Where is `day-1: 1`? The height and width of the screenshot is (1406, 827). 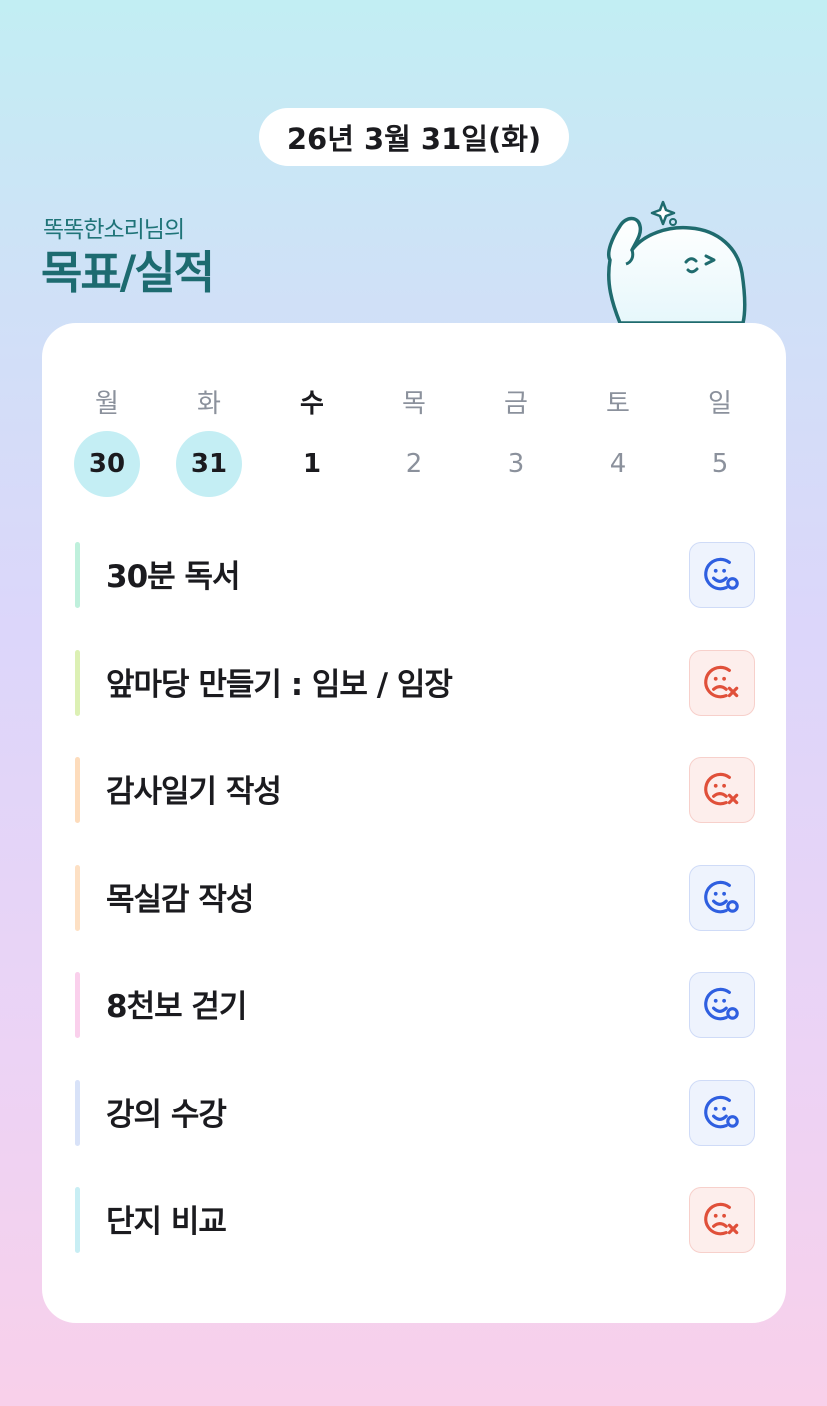 day-1: 1 is located at coordinates (312, 464).